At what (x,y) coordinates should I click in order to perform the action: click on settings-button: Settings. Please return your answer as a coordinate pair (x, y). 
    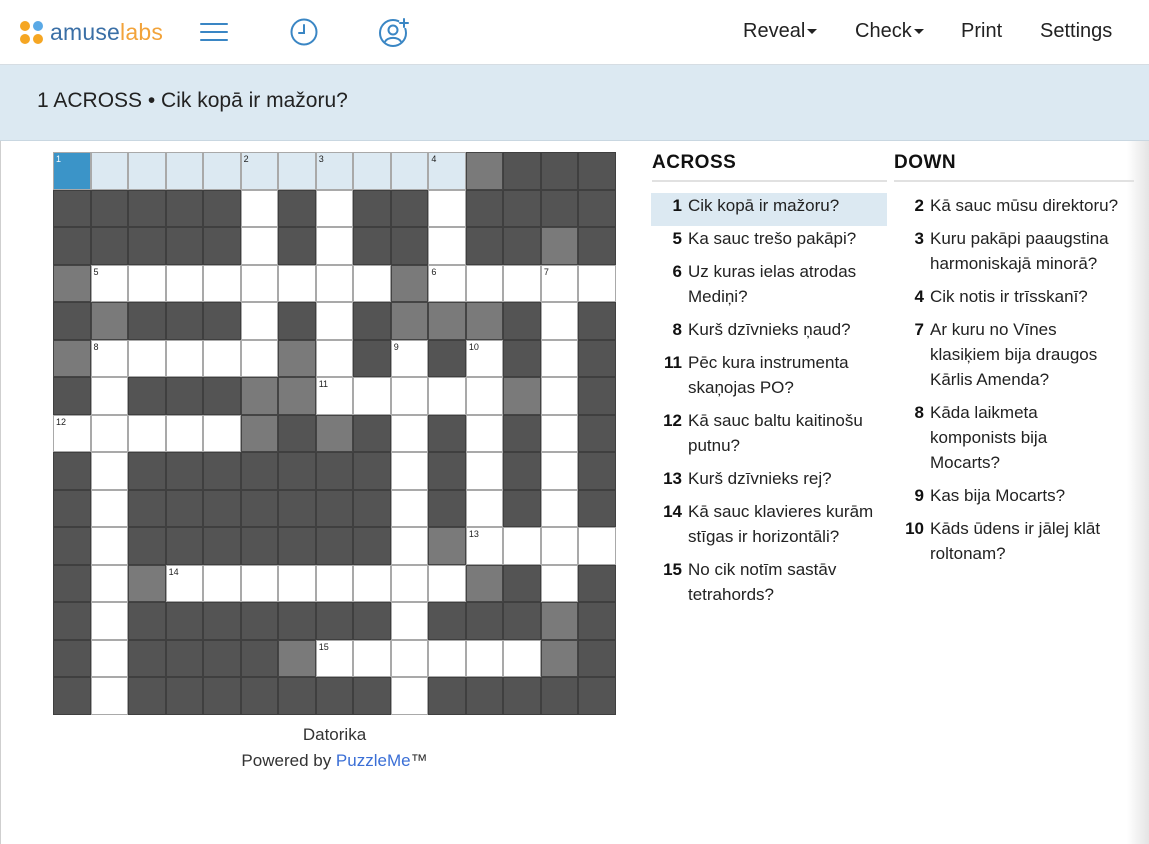
    Looking at the image, I should click on (1076, 31).